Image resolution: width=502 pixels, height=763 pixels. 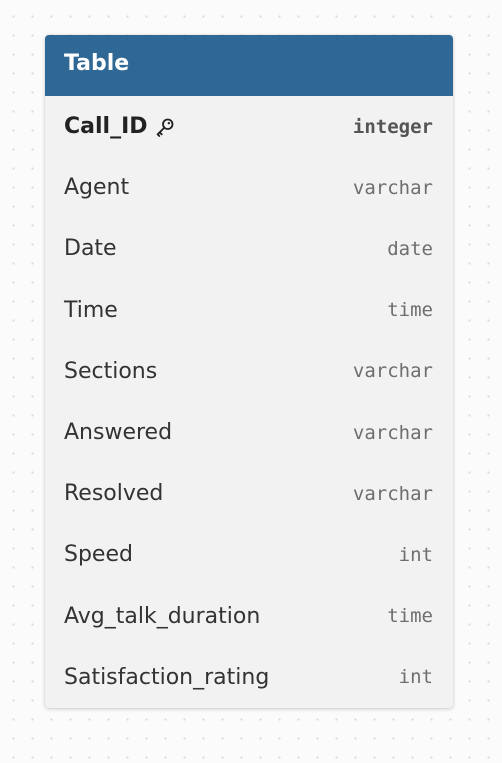 What do you see at coordinates (162, 616) in the screenshot?
I see `field-name: Avg_talk_duration` at bounding box center [162, 616].